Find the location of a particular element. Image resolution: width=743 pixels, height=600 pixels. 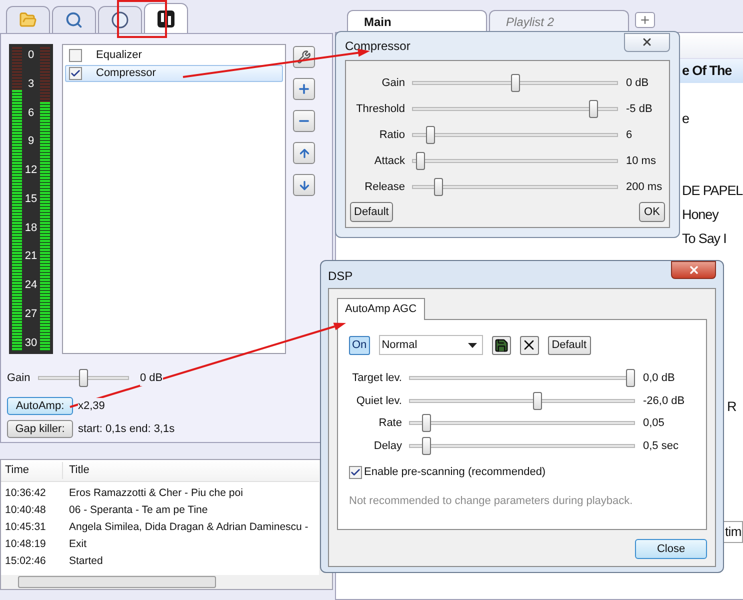

slider-label: Attack is located at coordinates (389, 161).